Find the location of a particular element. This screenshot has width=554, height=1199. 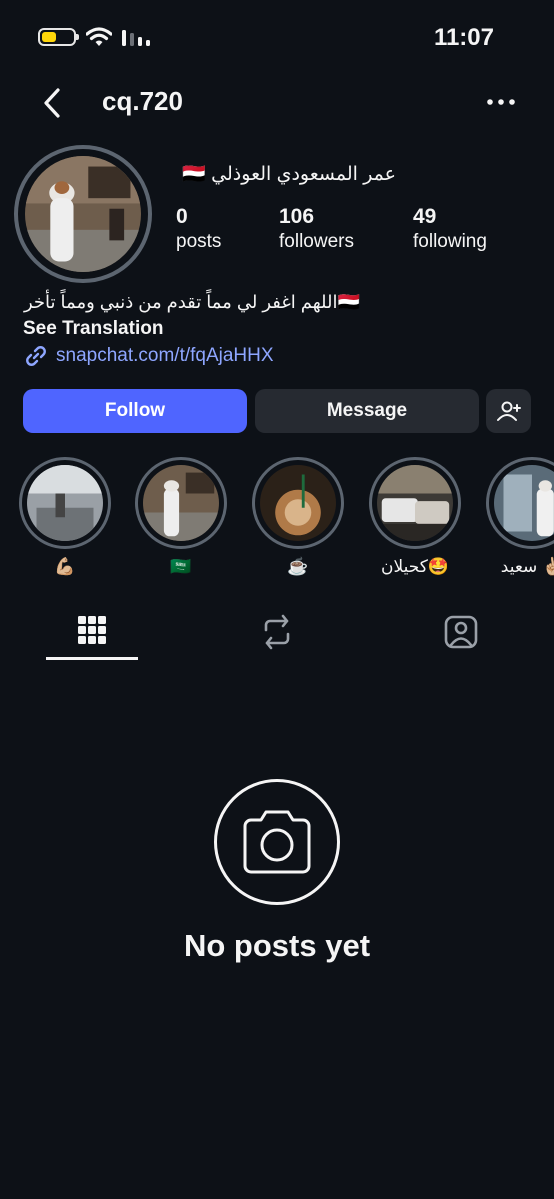

story-highlight: كحيلان🤩 is located at coordinates (415, 517).